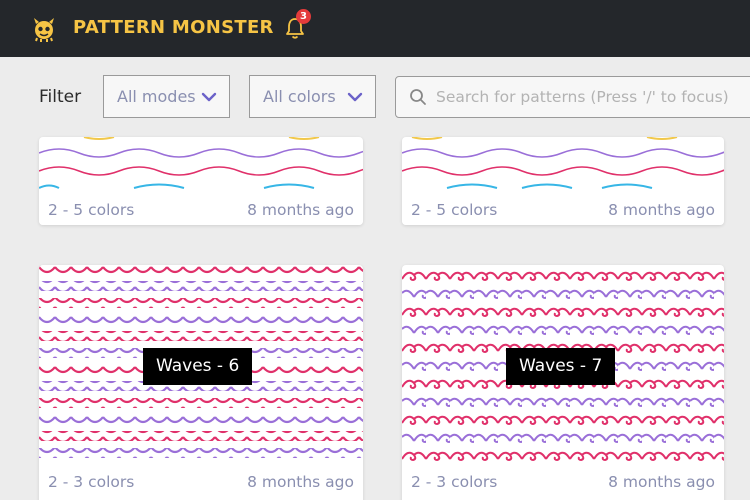 Image resolution: width=750 pixels, height=500 pixels. Describe the element at coordinates (561, 366) in the screenshot. I see `pattern-title: Waves - 7` at that location.